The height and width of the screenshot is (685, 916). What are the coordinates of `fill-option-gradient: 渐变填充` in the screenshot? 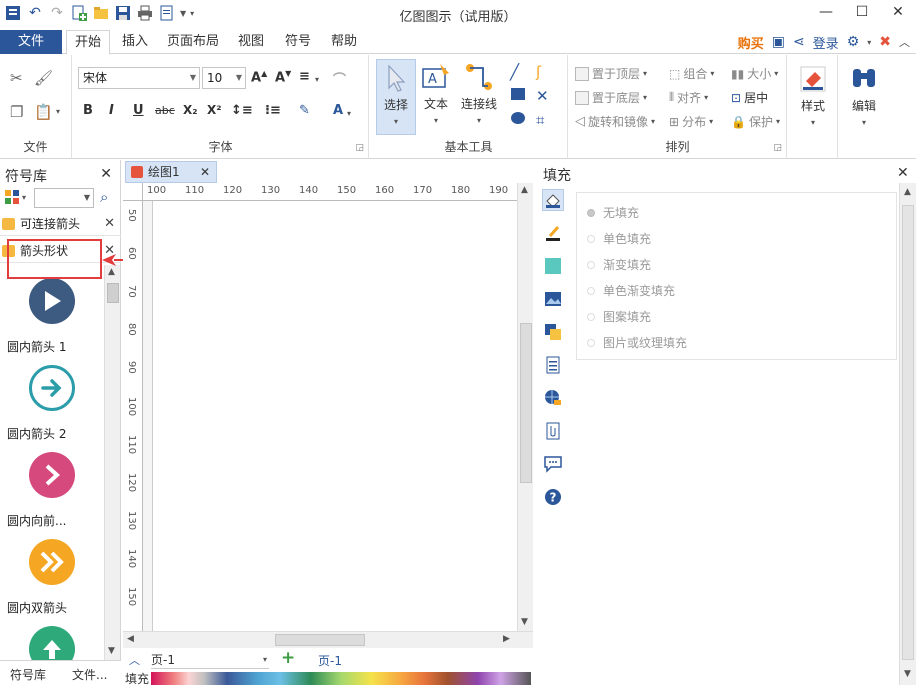 It's located at (619, 264).